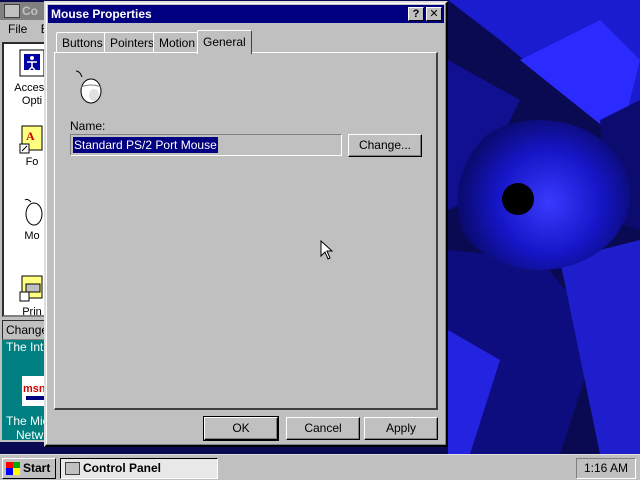  What do you see at coordinates (320, 467) in the screenshot?
I see `taskbar: Start Control Panel 1:16 AM` at bounding box center [320, 467].